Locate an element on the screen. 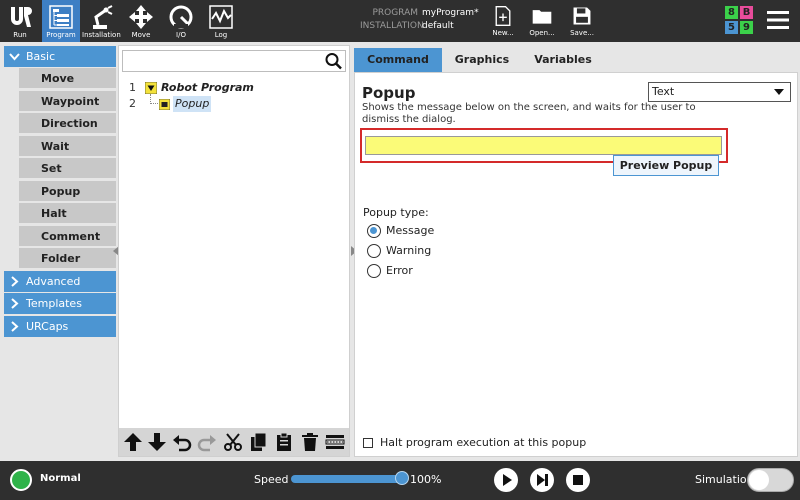 This screenshot has height=500, width=800. program-tab-button: Program is located at coordinates (61, 21).